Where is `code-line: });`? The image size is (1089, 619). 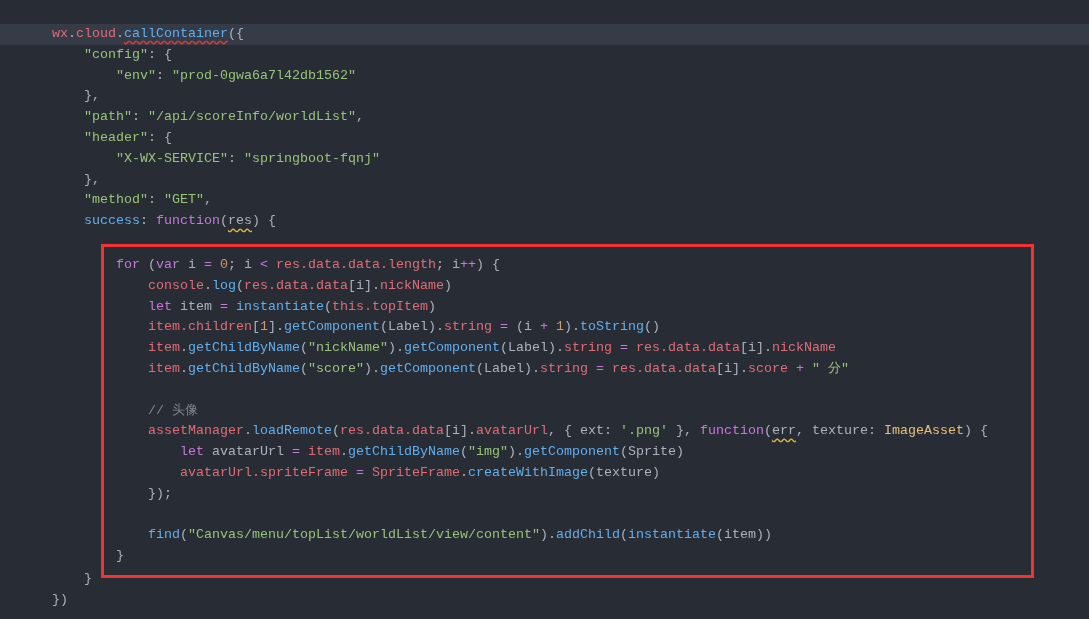 code-line: }); is located at coordinates (160, 493).